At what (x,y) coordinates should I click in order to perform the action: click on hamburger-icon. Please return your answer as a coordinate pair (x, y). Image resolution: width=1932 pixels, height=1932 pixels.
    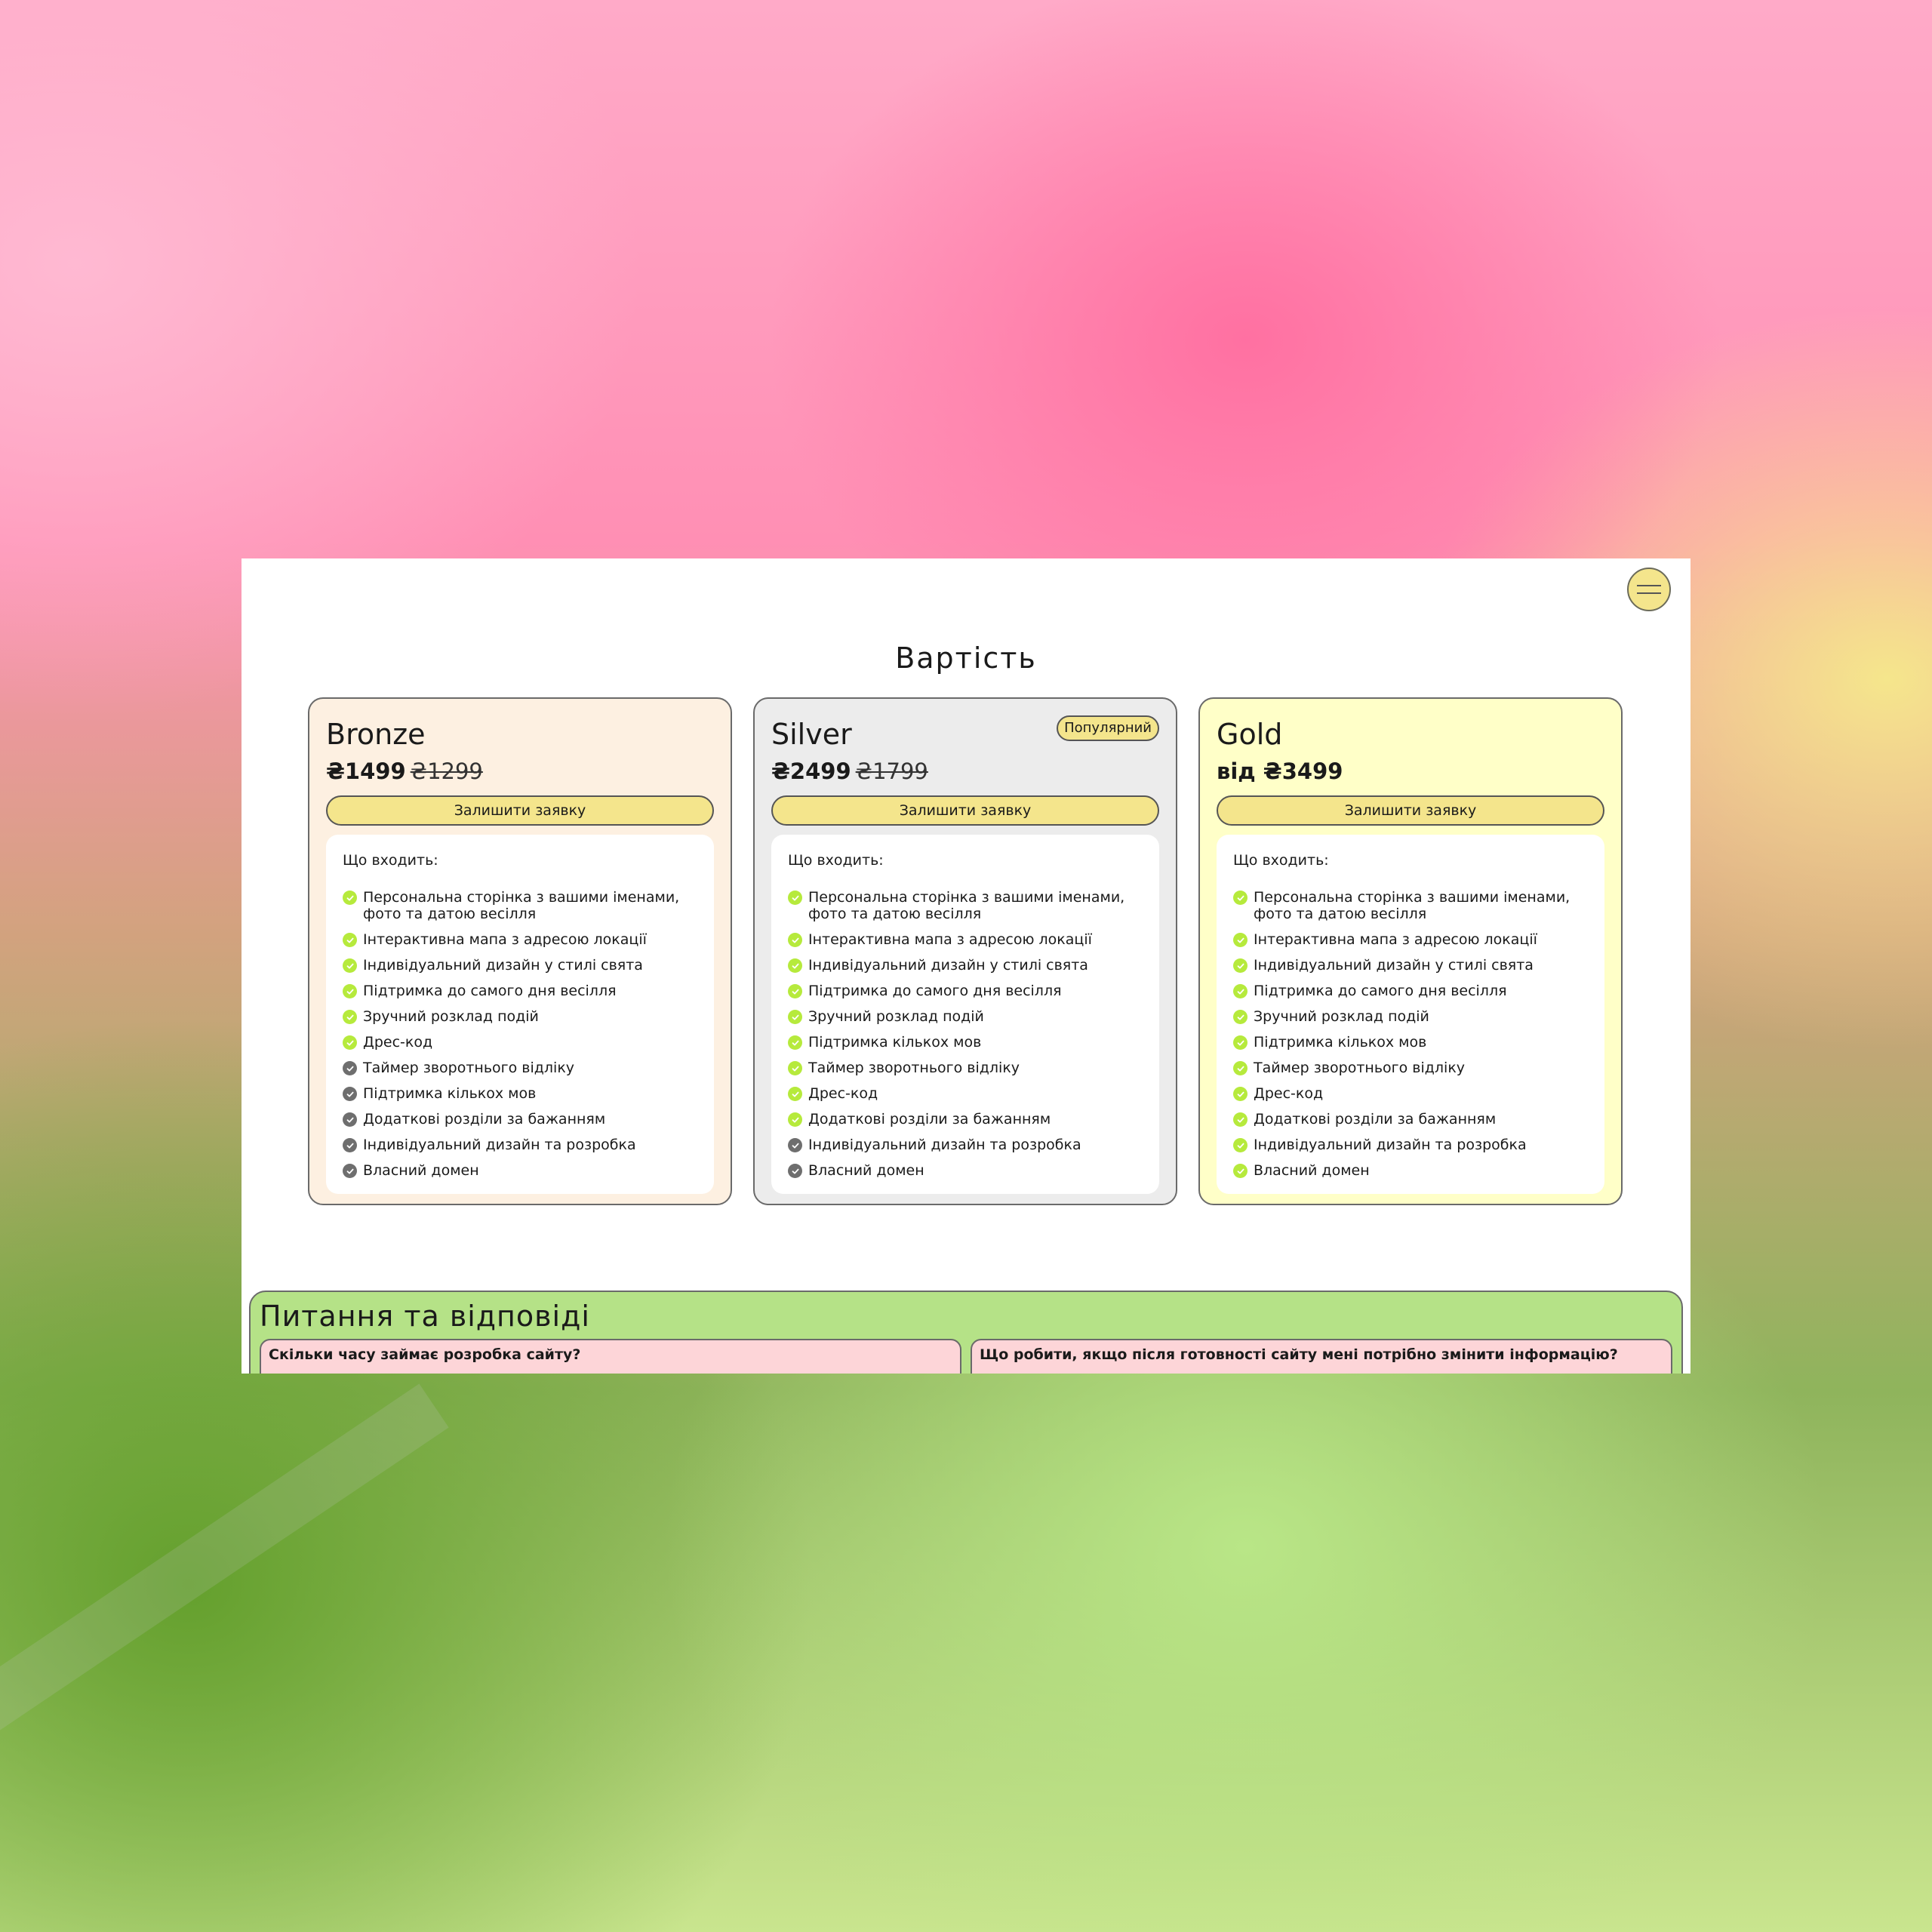
    Looking at the image, I should click on (1649, 585).